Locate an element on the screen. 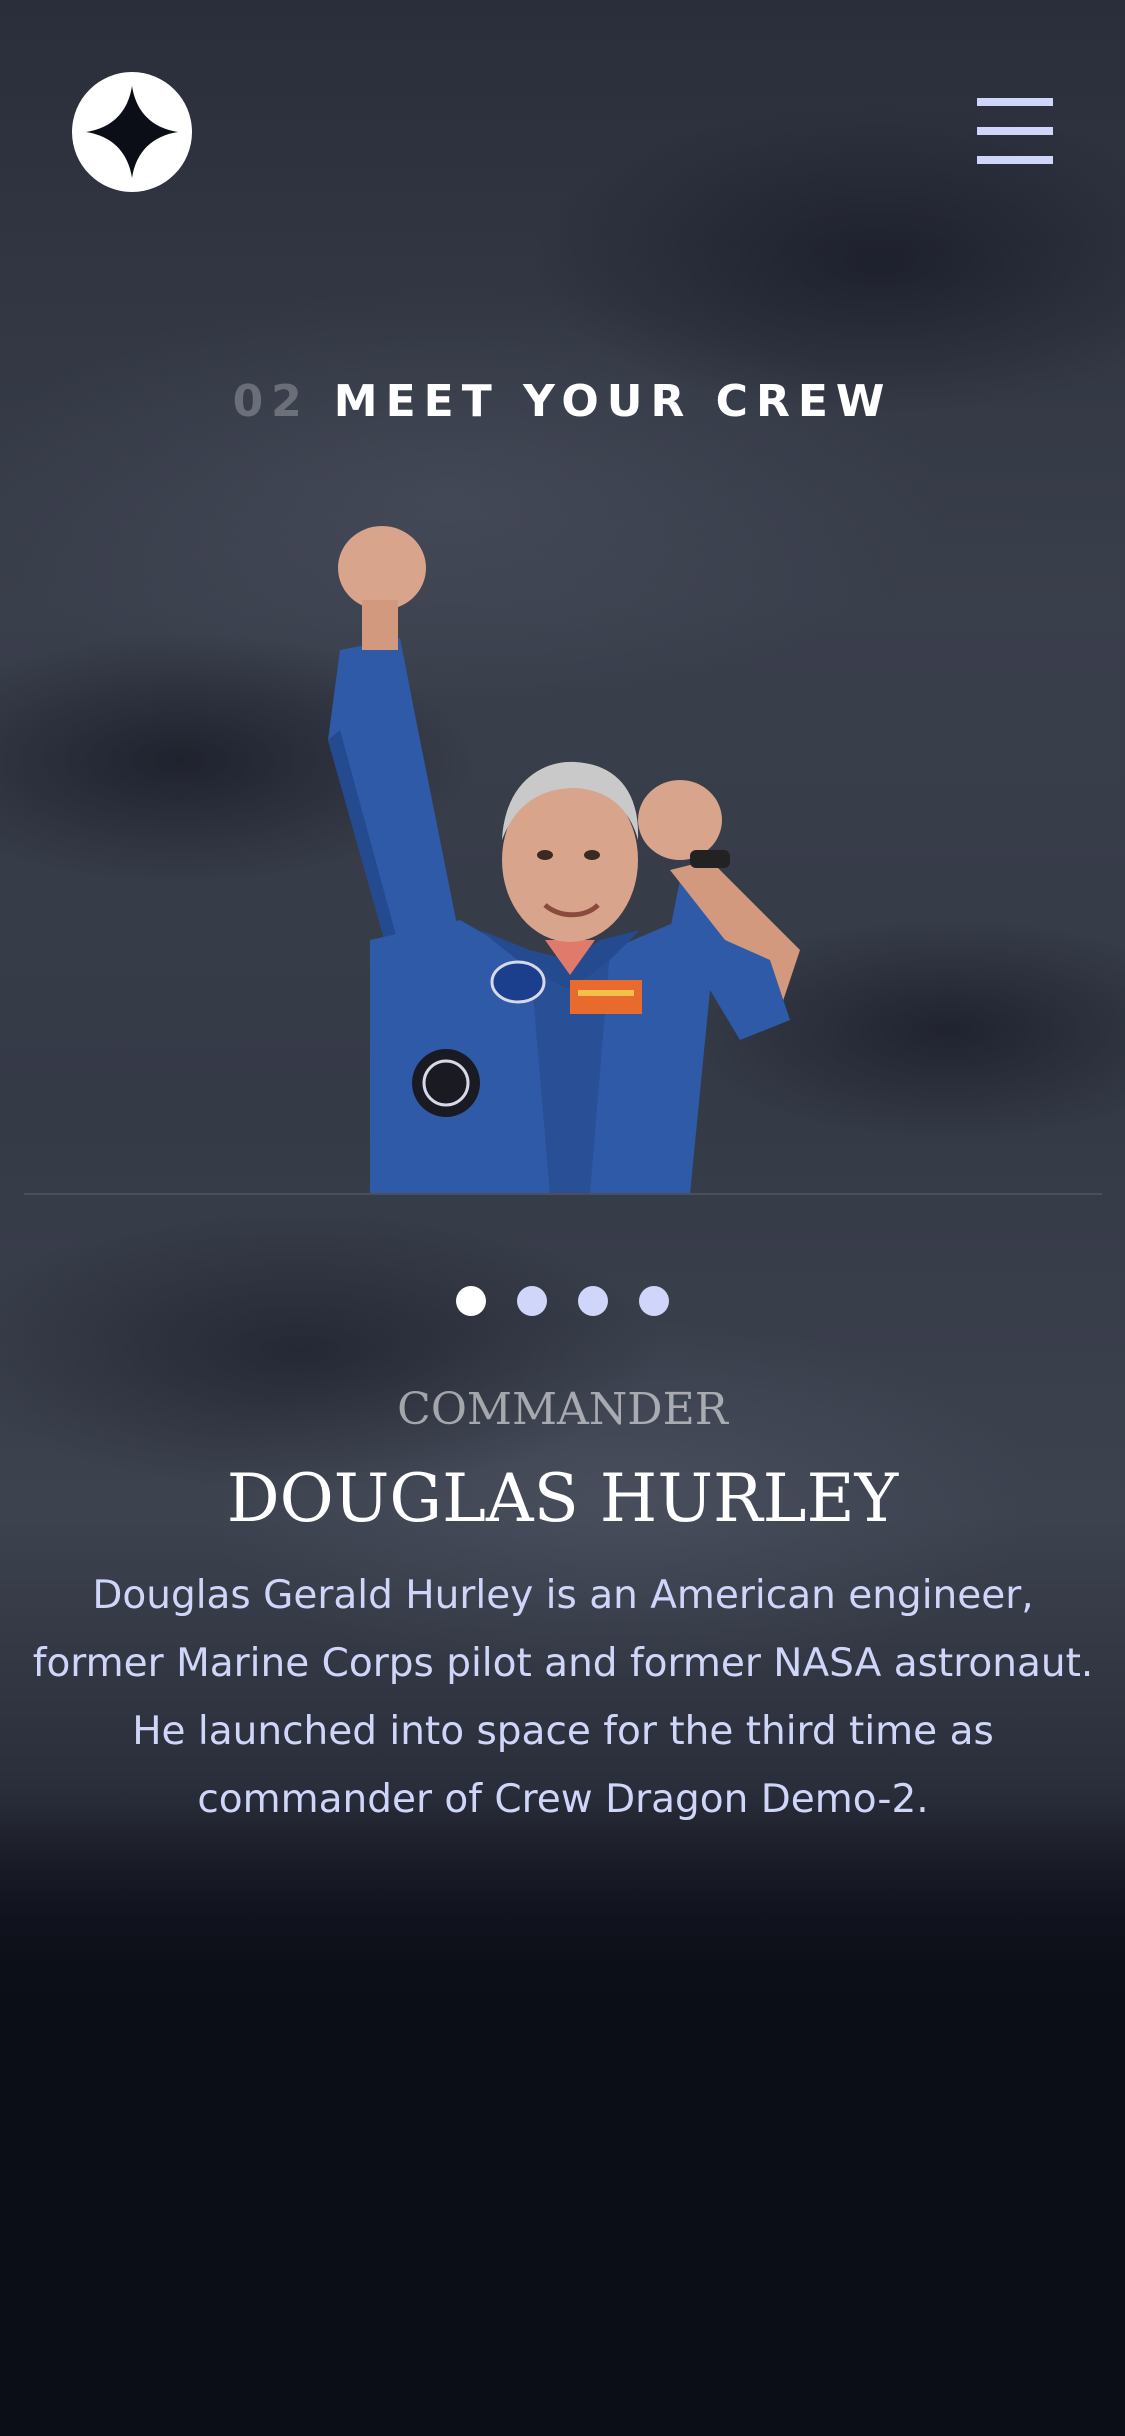 The height and width of the screenshot is (2436, 1125). section-heading: 02 MEET YOUR CREW is located at coordinates (562, 402).